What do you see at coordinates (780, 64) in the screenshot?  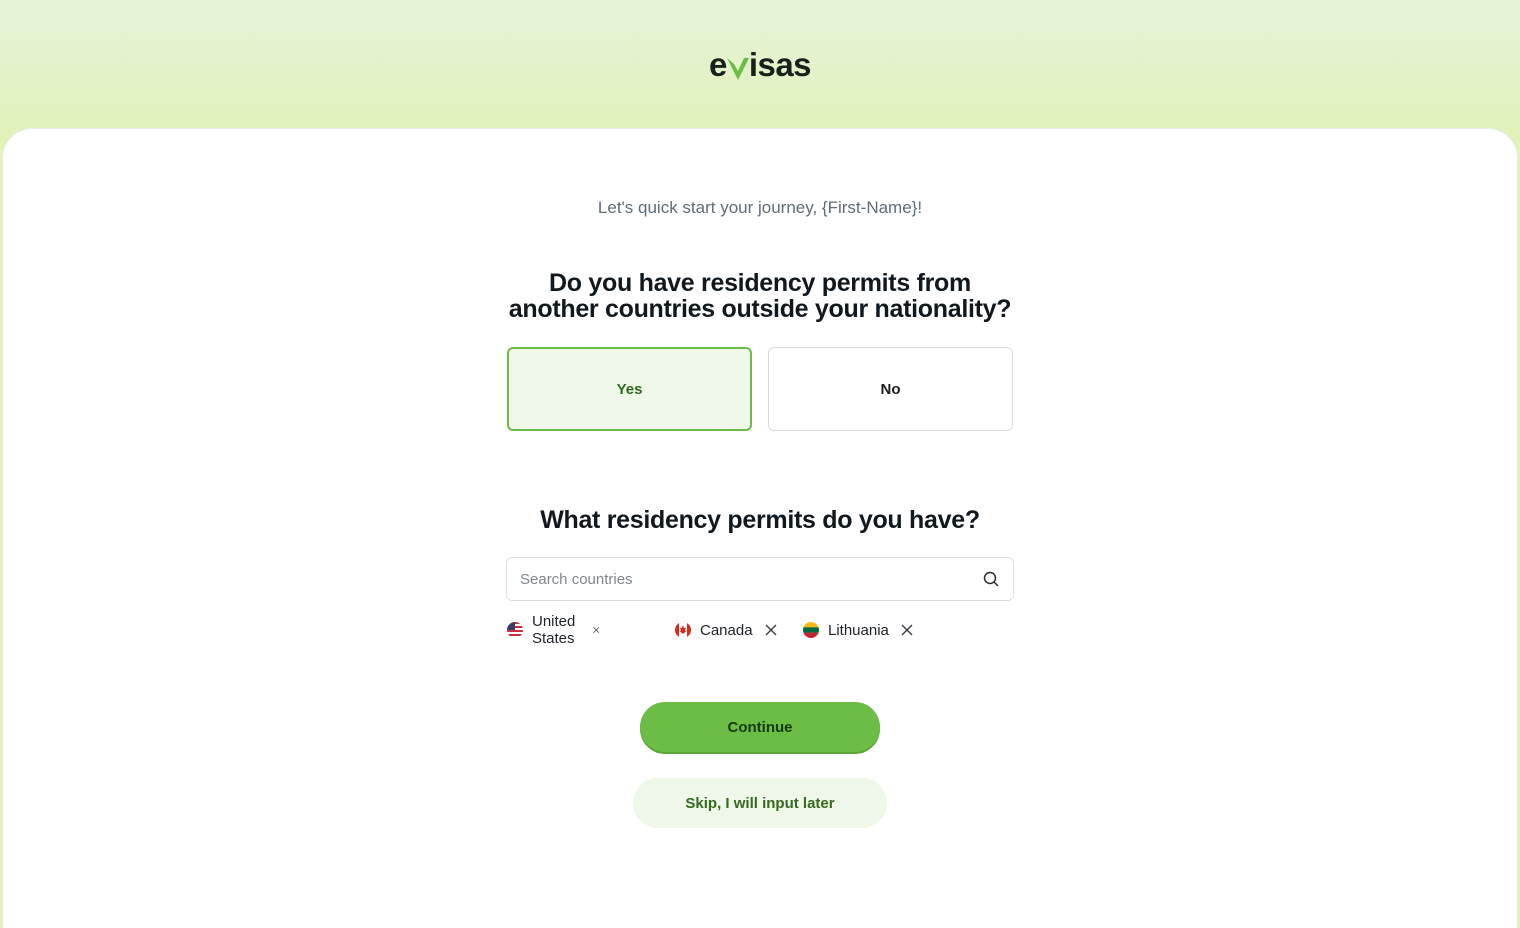 I see `logo-text-suffix: isas` at bounding box center [780, 64].